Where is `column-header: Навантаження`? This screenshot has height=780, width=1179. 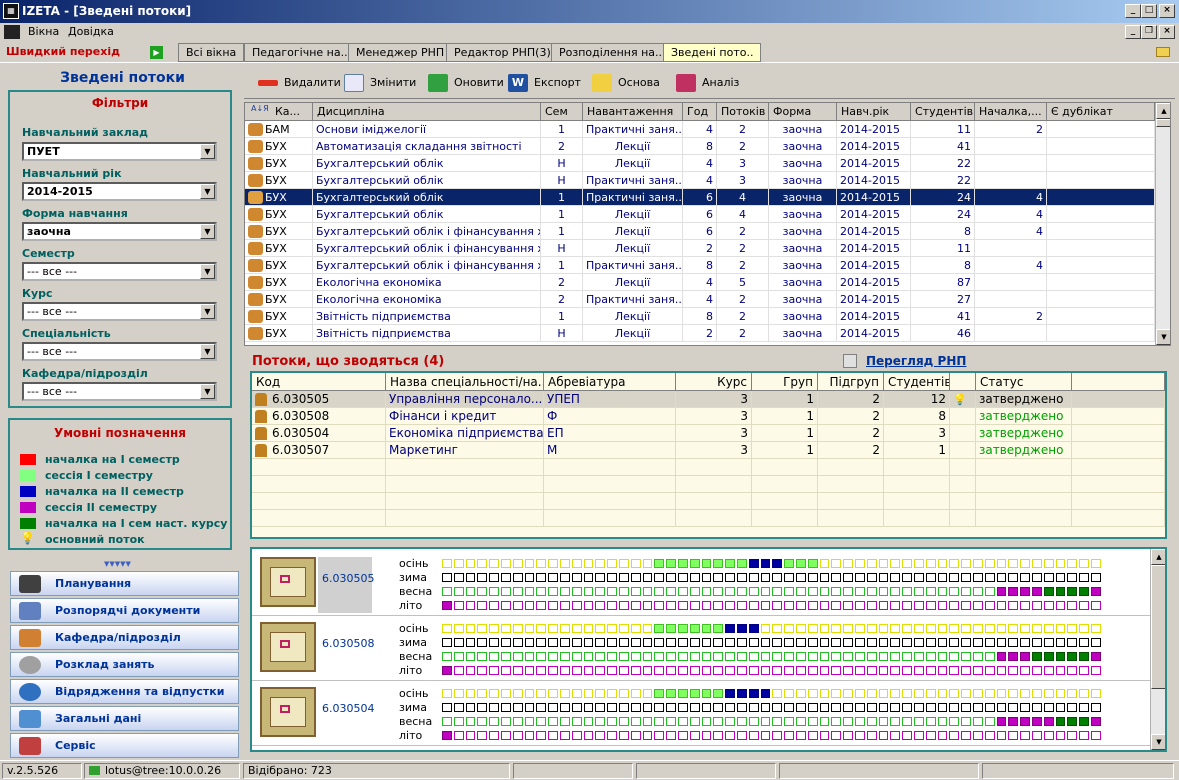 column-header: Навантаження is located at coordinates (633, 112).